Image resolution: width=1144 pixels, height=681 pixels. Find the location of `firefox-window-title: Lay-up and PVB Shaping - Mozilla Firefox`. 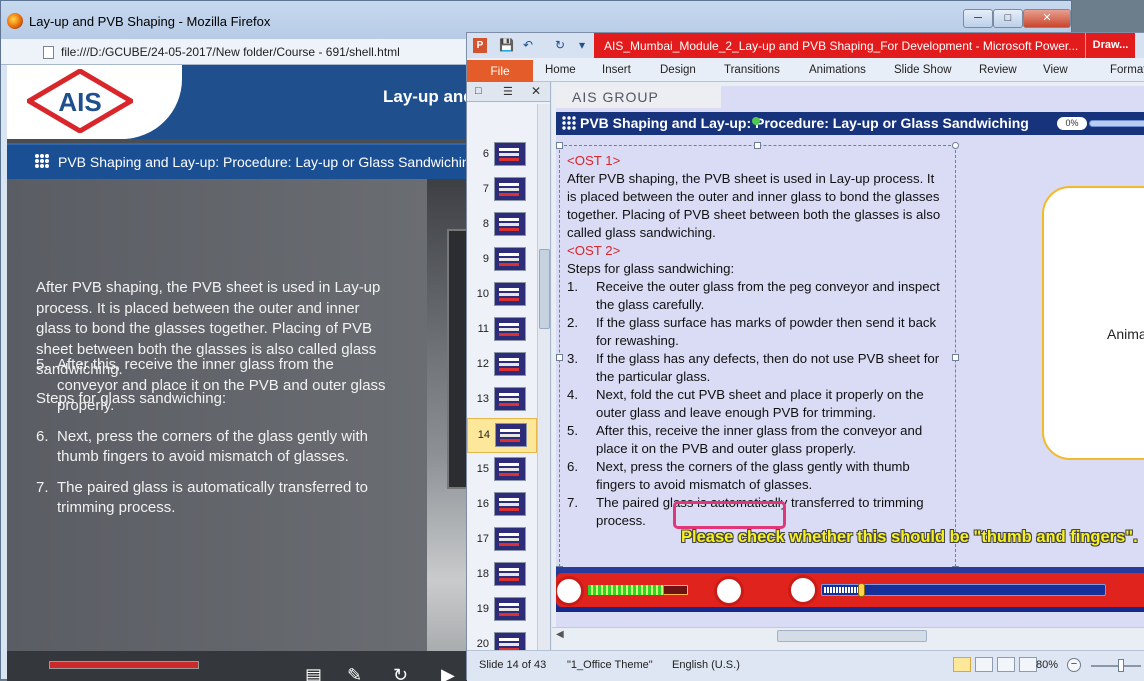

firefox-window-title: Lay-up and PVB Shaping - Mozilla Firefox is located at coordinates (150, 21).